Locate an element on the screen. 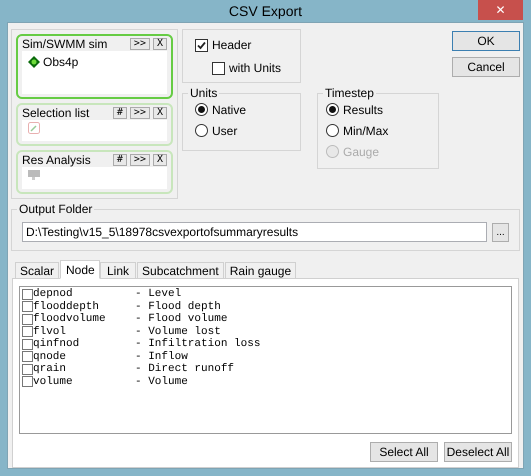 The width and height of the screenshot is (531, 476). list-button: Deselect All is located at coordinates (478, 452).